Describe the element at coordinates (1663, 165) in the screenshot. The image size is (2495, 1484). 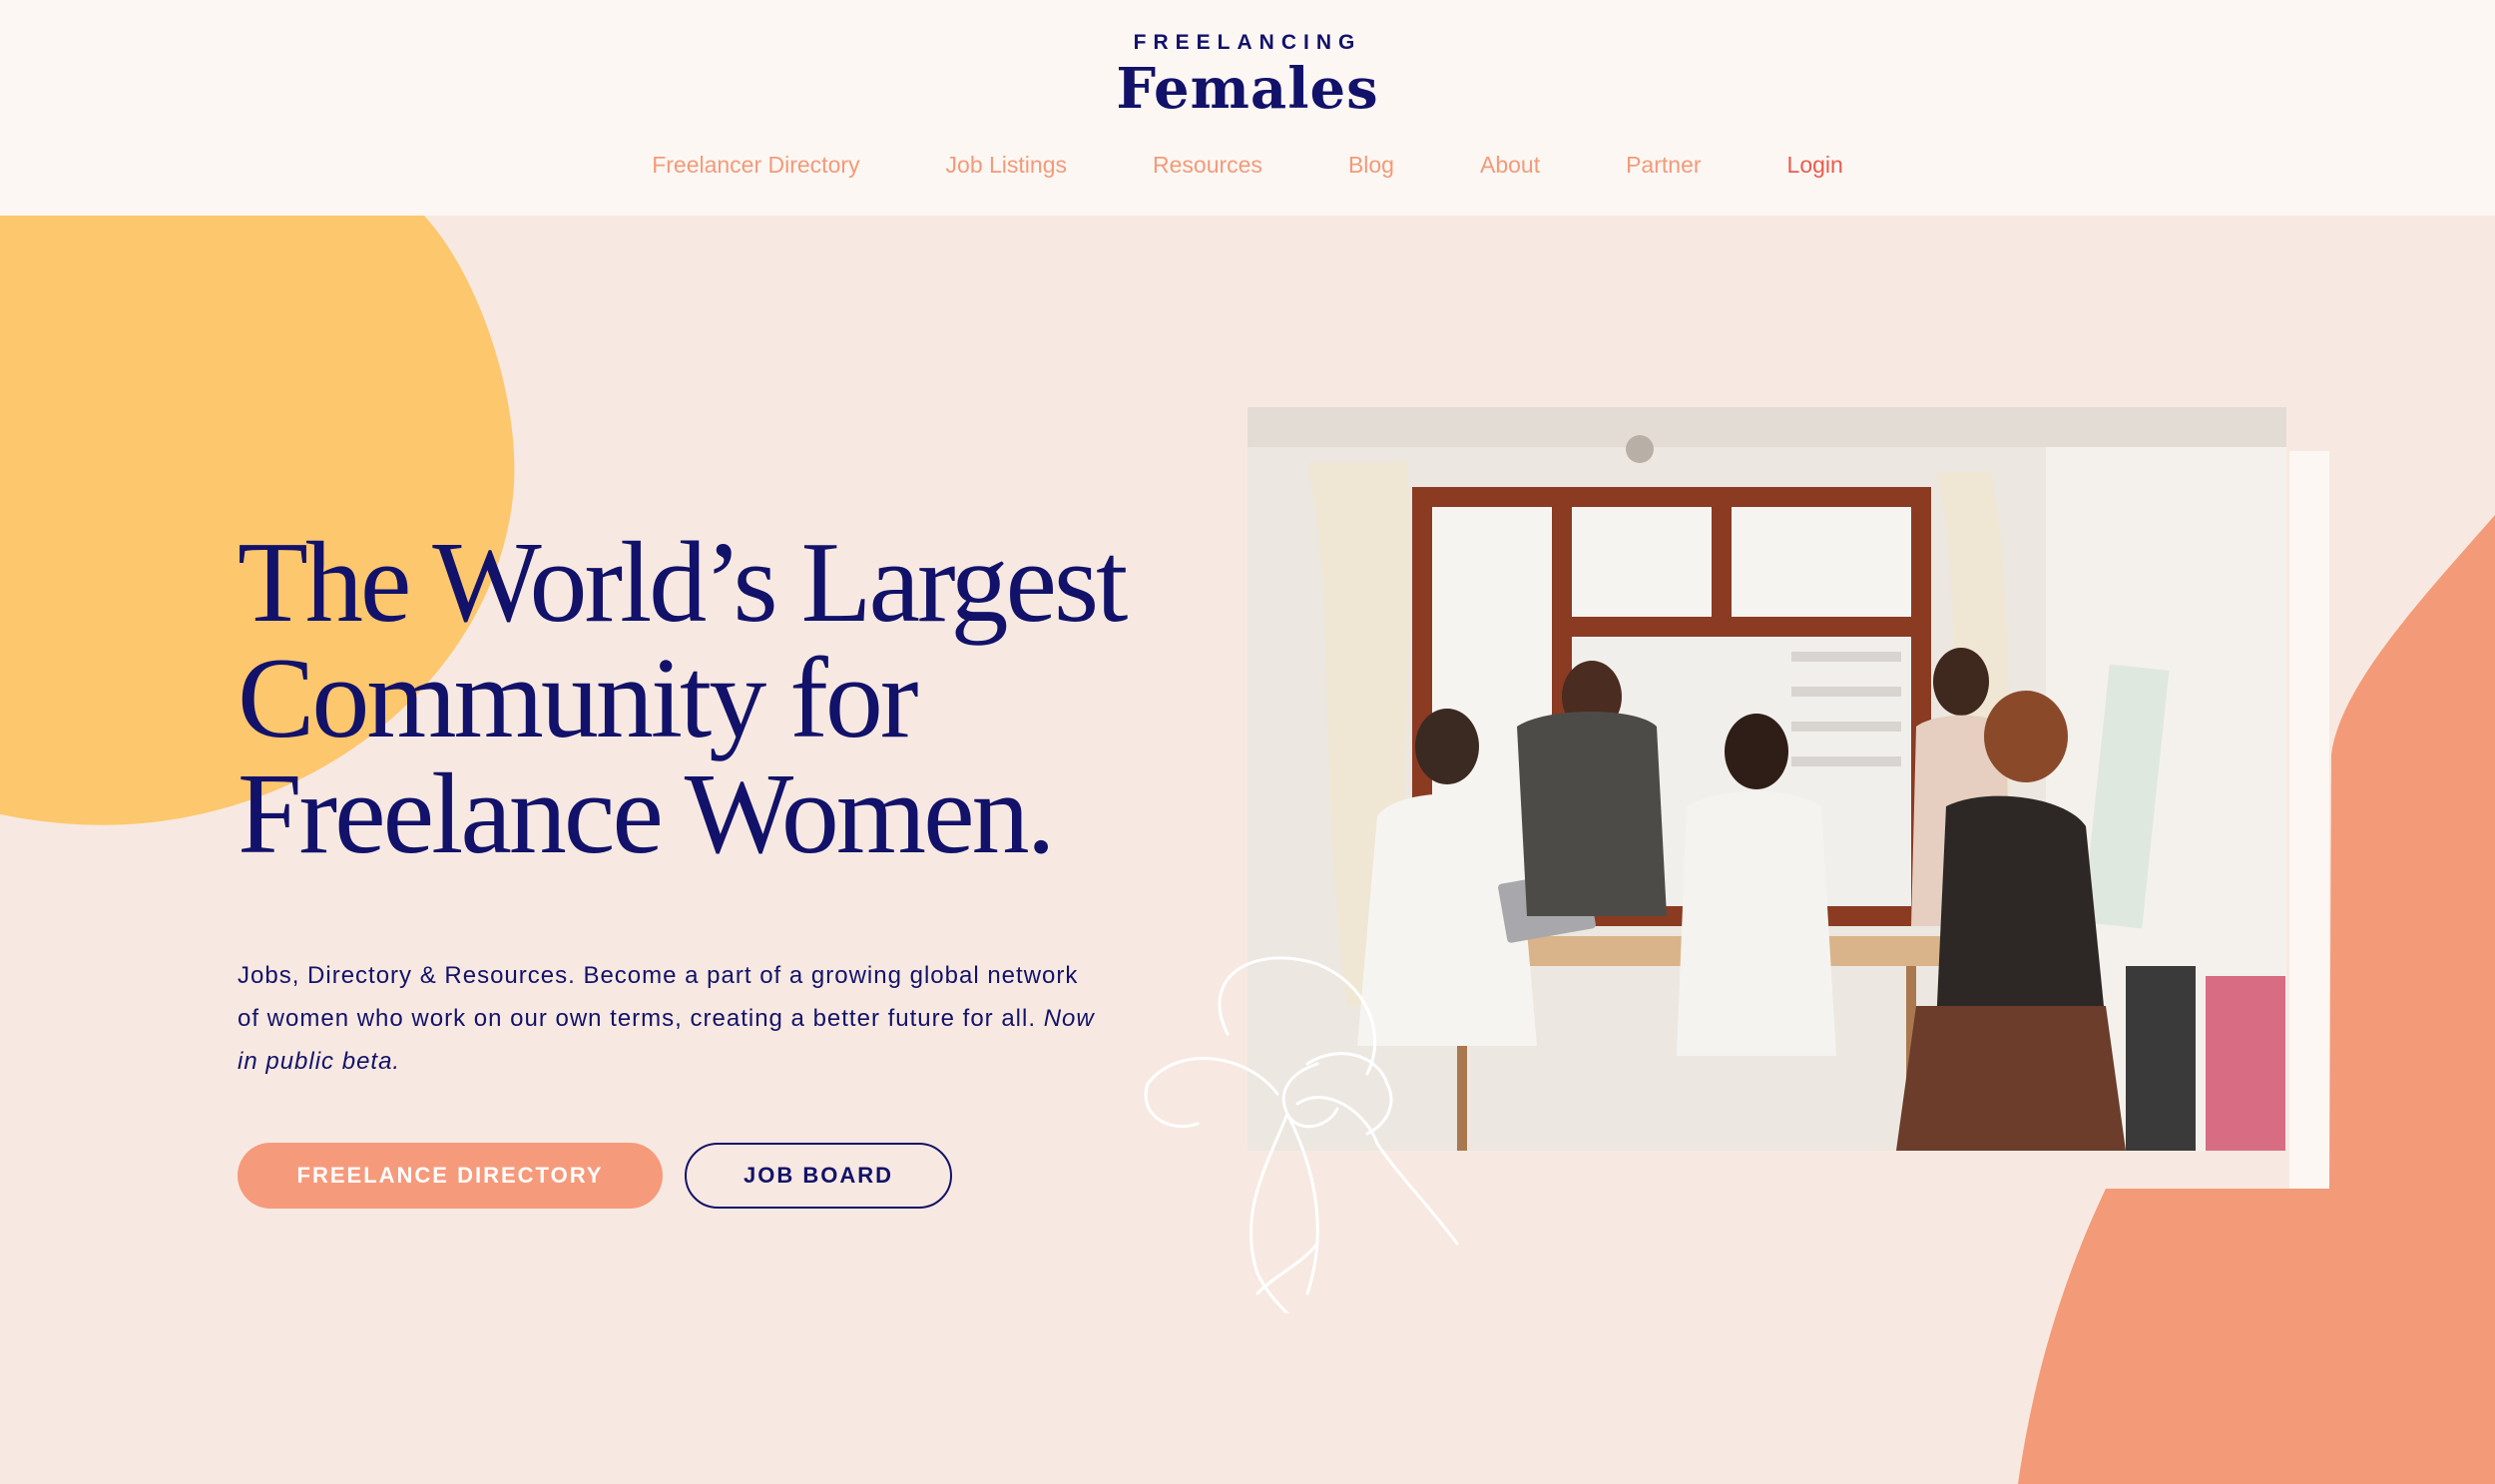
I see `nav-partner: Partner` at that location.